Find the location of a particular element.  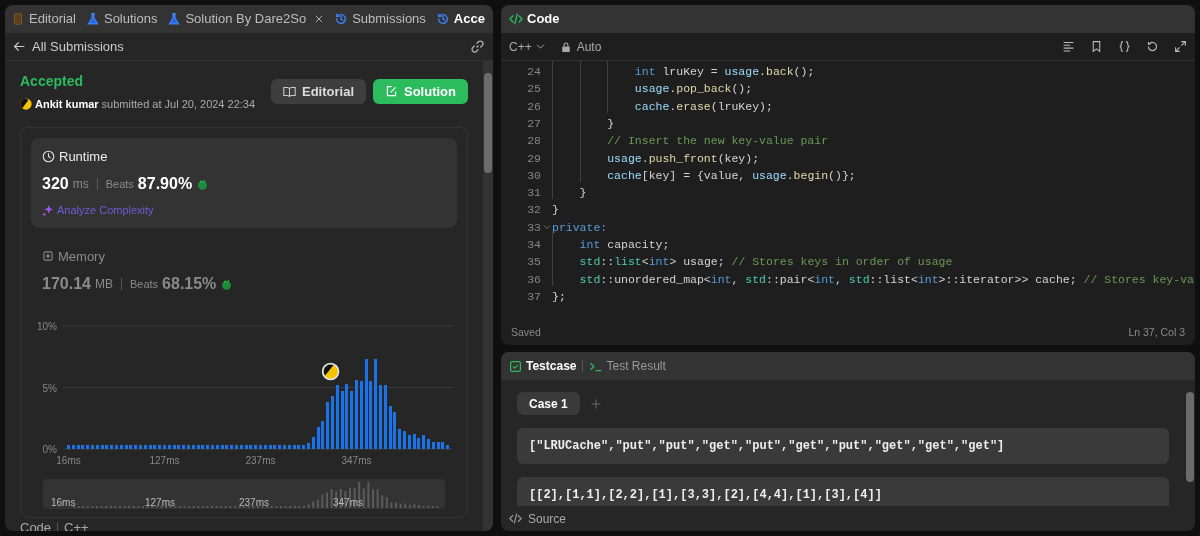

code-line: int capacity; is located at coordinates (611, 245).